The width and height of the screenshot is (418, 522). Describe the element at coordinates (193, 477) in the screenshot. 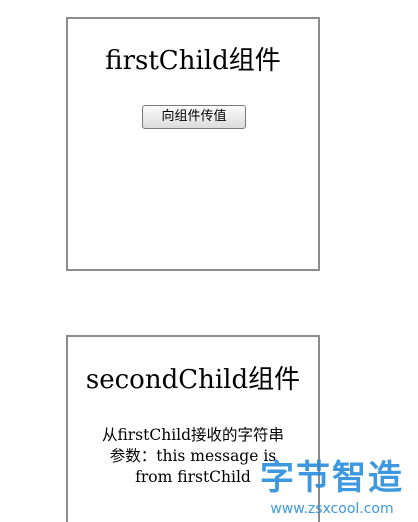

I see `received-message-line: from firstChild` at that location.